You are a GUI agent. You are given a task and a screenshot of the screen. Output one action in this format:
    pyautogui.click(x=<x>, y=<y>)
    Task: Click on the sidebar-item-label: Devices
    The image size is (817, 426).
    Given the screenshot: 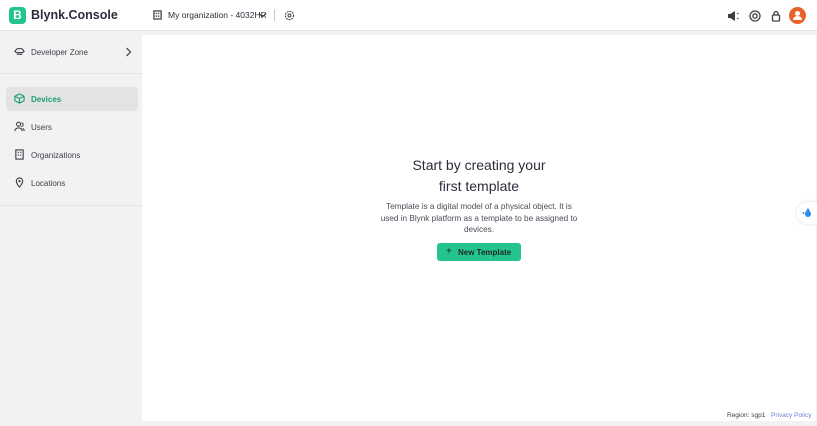 What is the action you would take?
    pyautogui.click(x=46, y=99)
    